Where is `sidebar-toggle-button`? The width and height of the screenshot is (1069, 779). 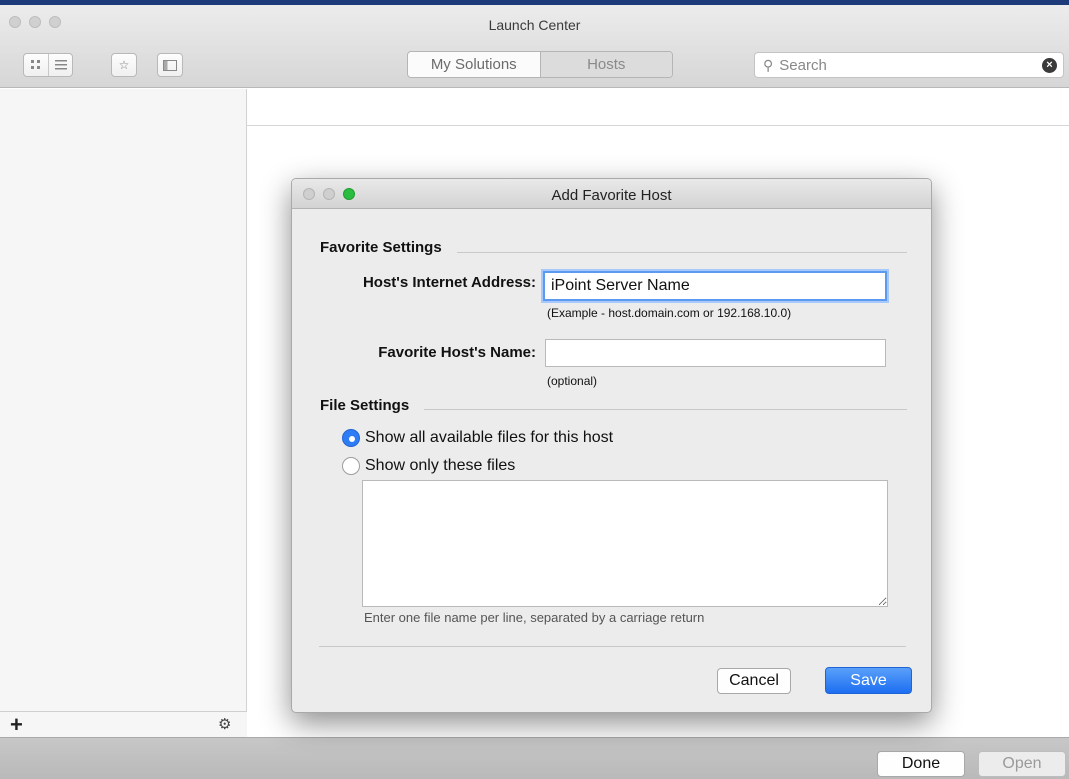
sidebar-toggle-button is located at coordinates (170, 65).